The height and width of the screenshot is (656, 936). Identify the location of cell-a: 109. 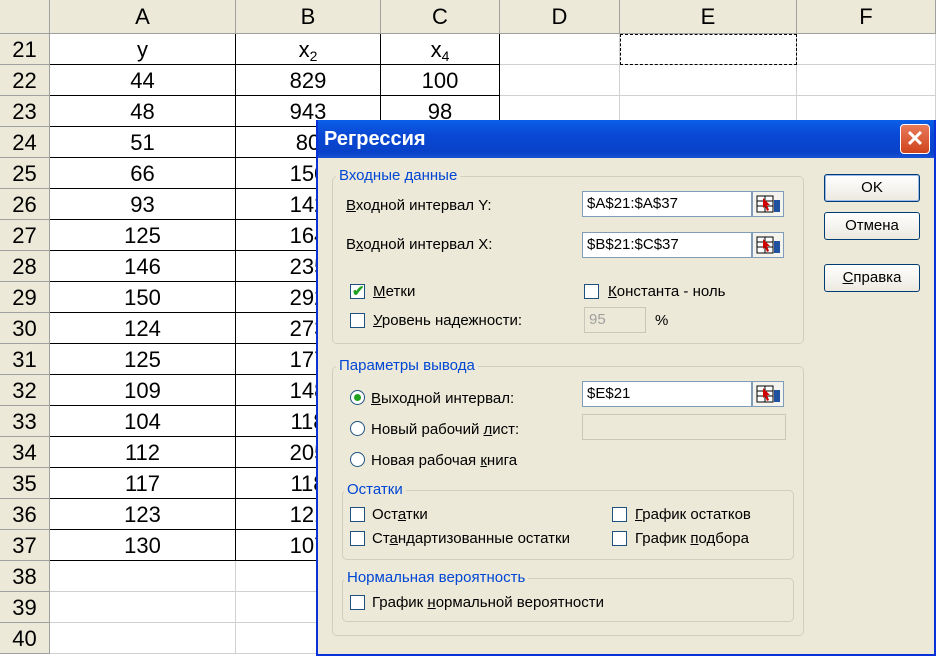
(143, 390).